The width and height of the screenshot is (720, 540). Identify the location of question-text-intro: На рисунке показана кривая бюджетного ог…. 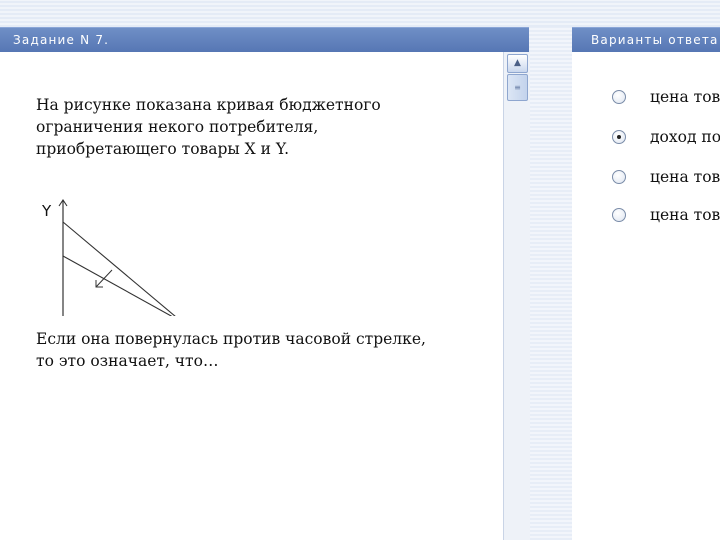
(208, 127).